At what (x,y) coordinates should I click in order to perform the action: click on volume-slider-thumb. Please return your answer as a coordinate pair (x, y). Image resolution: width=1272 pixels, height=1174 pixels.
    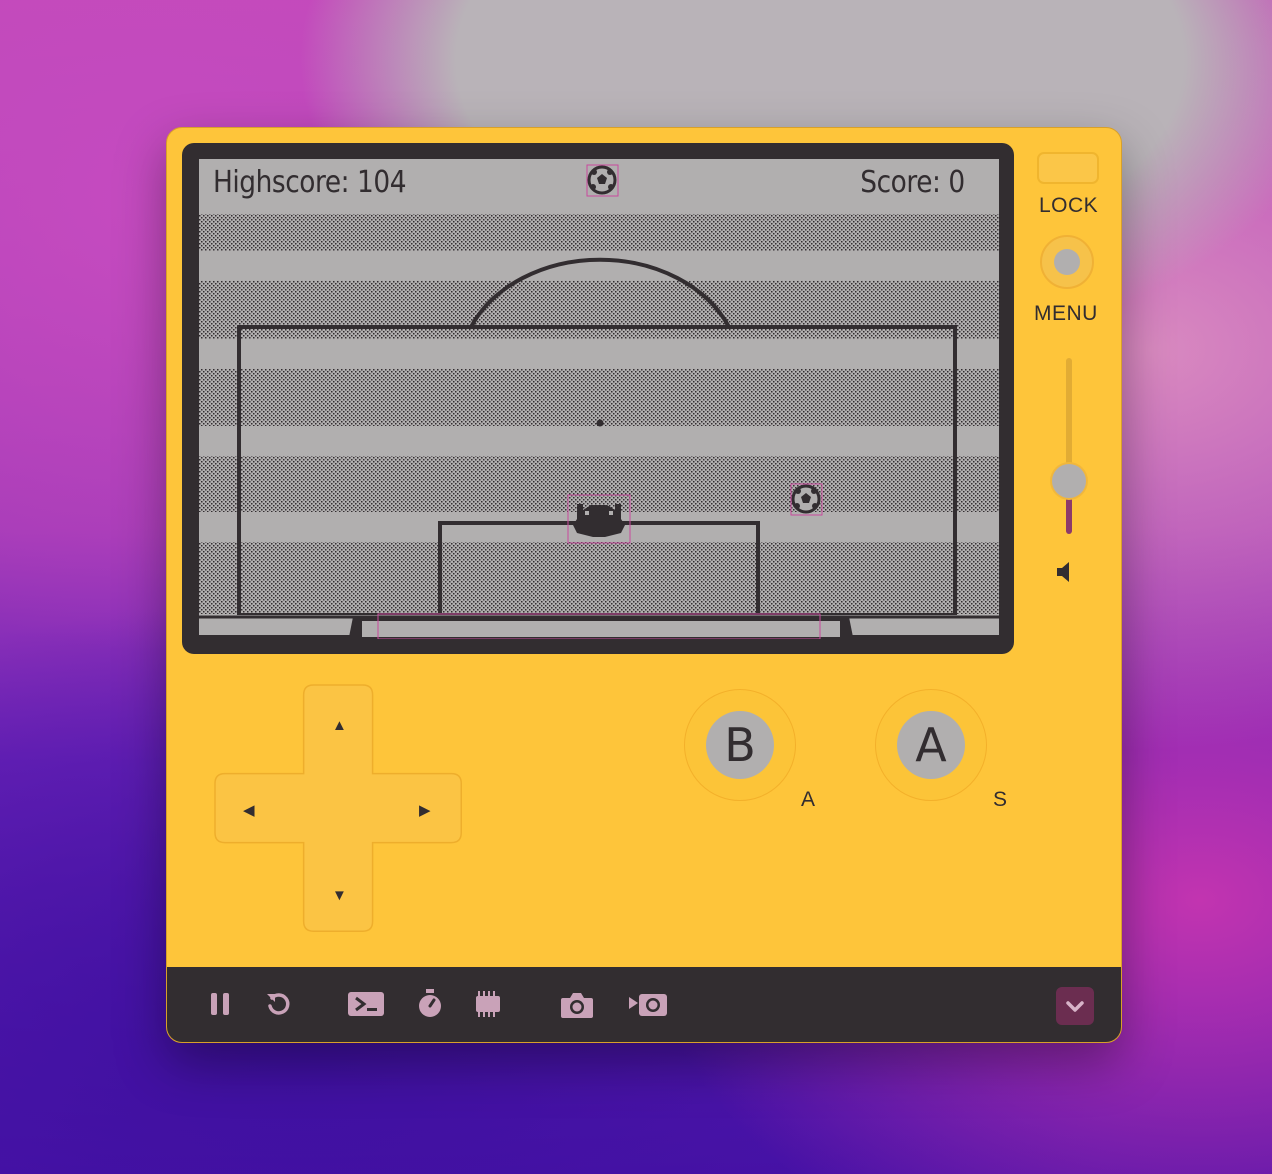
    Looking at the image, I should click on (1069, 481).